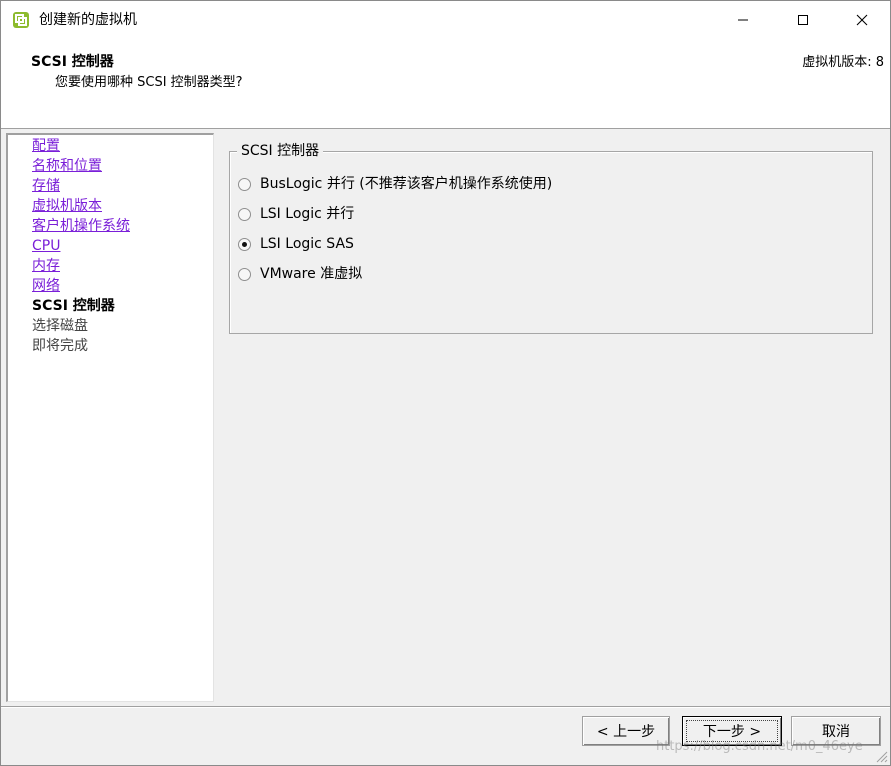 The height and width of the screenshot is (766, 891). I want to click on page-title: SCSI 控制器, so click(72, 62).